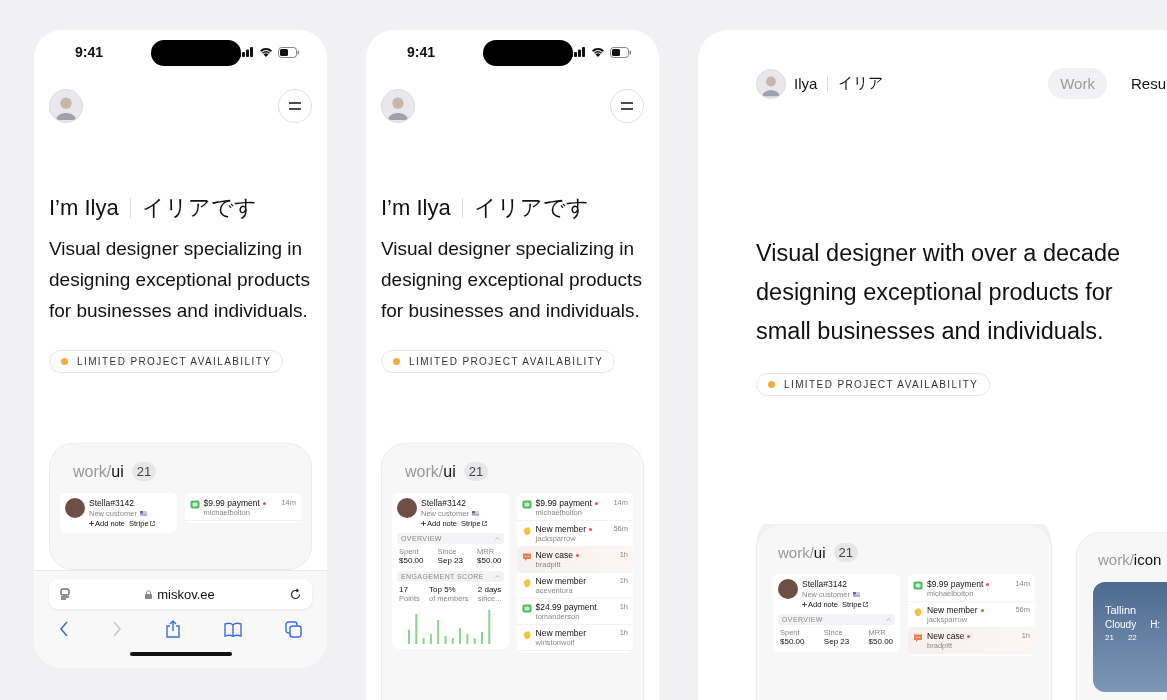 The width and height of the screenshot is (1167, 700). Describe the element at coordinates (1132, 637) in the screenshot. I see `weather-hour: 22` at that location.